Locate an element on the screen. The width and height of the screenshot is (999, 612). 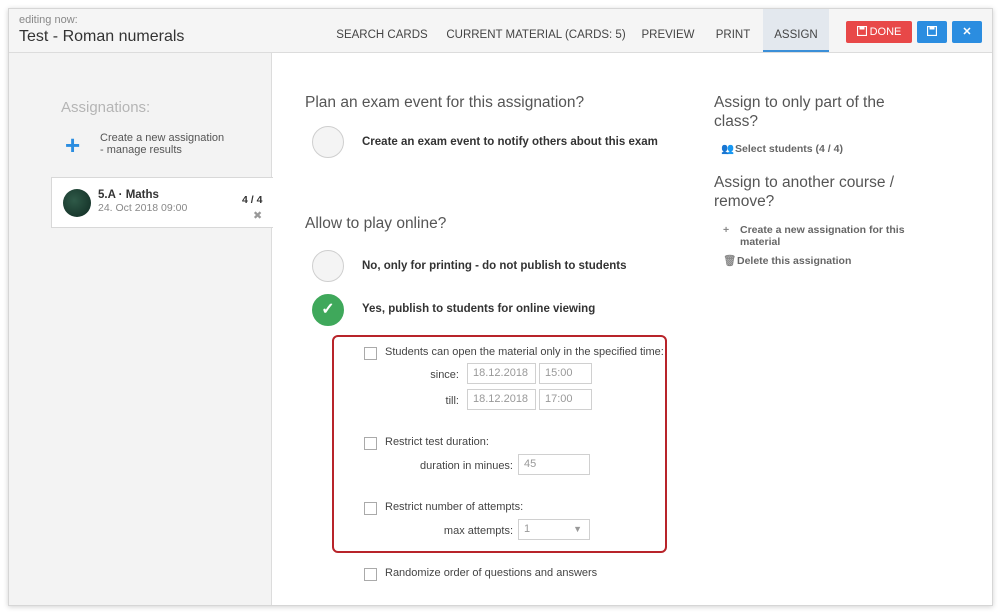
trash-icon: 🗑 is located at coordinates (730, 261).